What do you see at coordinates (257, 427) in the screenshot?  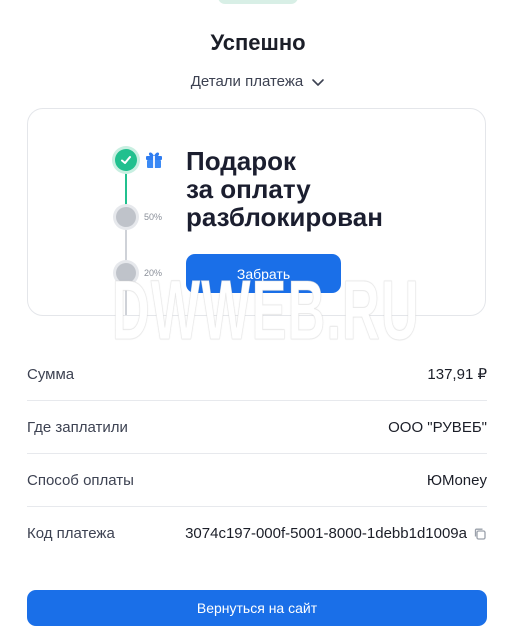 I see `detail-row-merchant: Где заплатили ООО "РУВЕБ"` at bounding box center [257, 427].